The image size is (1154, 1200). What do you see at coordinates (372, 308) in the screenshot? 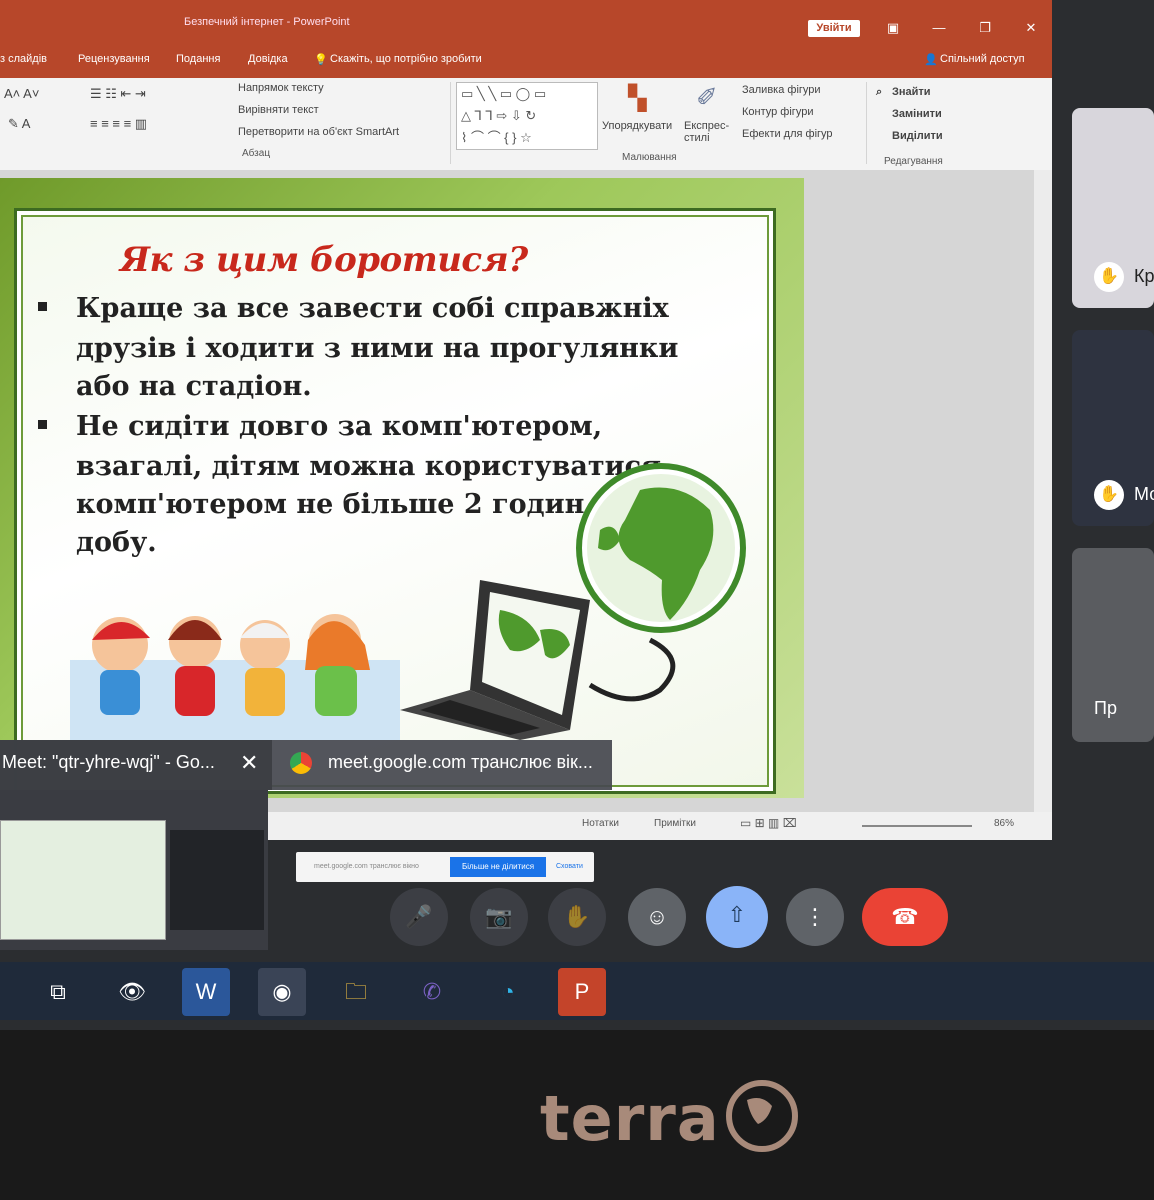
I see `bullet-1-line-1: Краще за все завести собі справжніх` at bounding box center [372, 308].